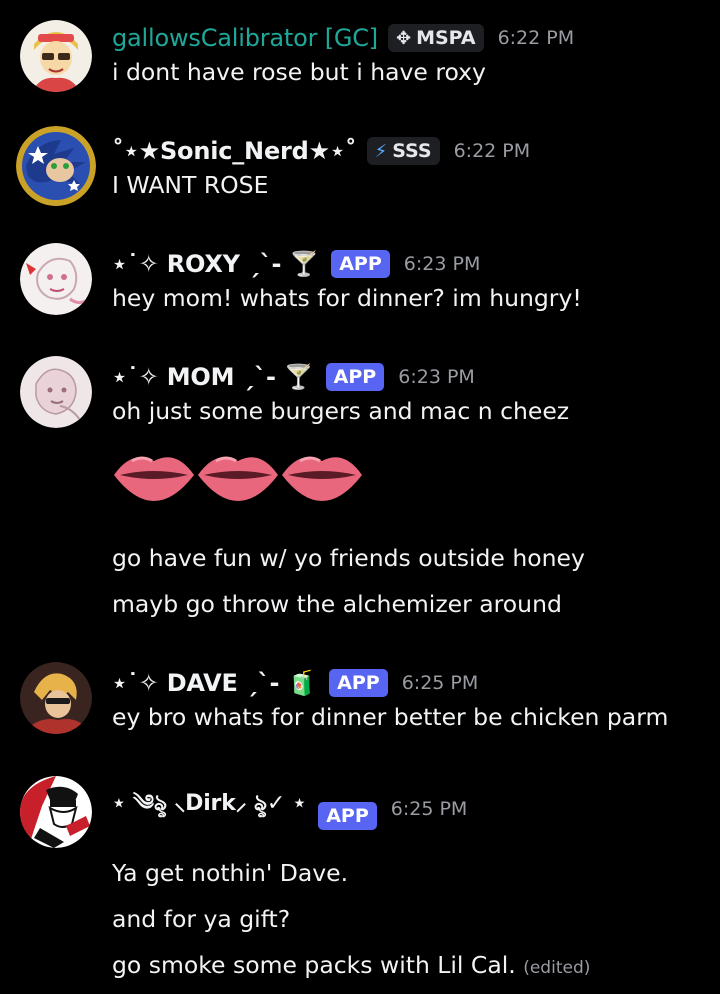 The height and width of the screenshot is (994, 720). What do you see at coordinates (201, 919) in the screenshot?
I see `message-text: and for ya gift?` at bounding box center [201, 919].